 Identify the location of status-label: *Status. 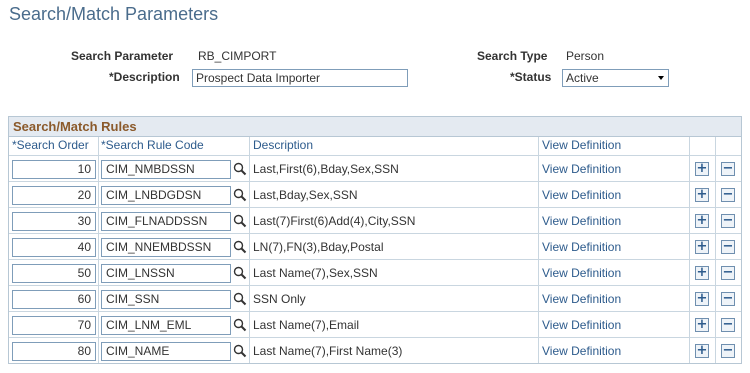
(531, 77).